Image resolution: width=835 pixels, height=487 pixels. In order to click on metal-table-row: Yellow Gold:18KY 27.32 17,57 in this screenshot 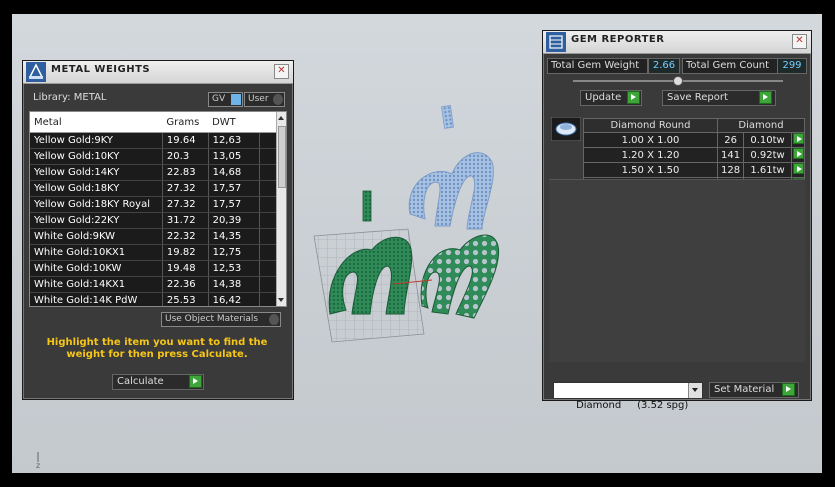, I will do `click(154, 188)`.